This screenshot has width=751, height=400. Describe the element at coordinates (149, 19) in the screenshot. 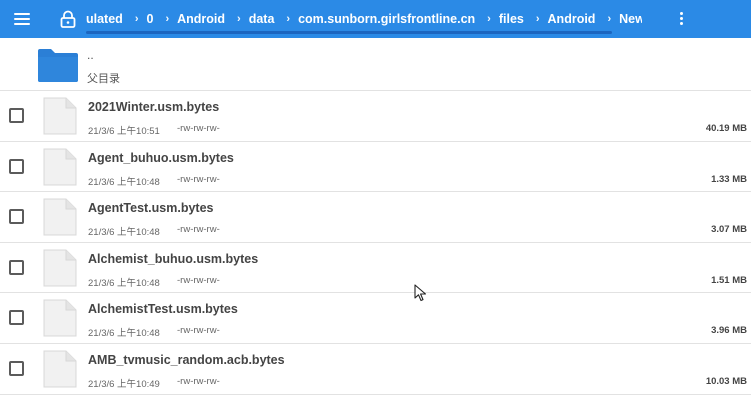

I see `breadcrumb-item-0: 0` at that location.